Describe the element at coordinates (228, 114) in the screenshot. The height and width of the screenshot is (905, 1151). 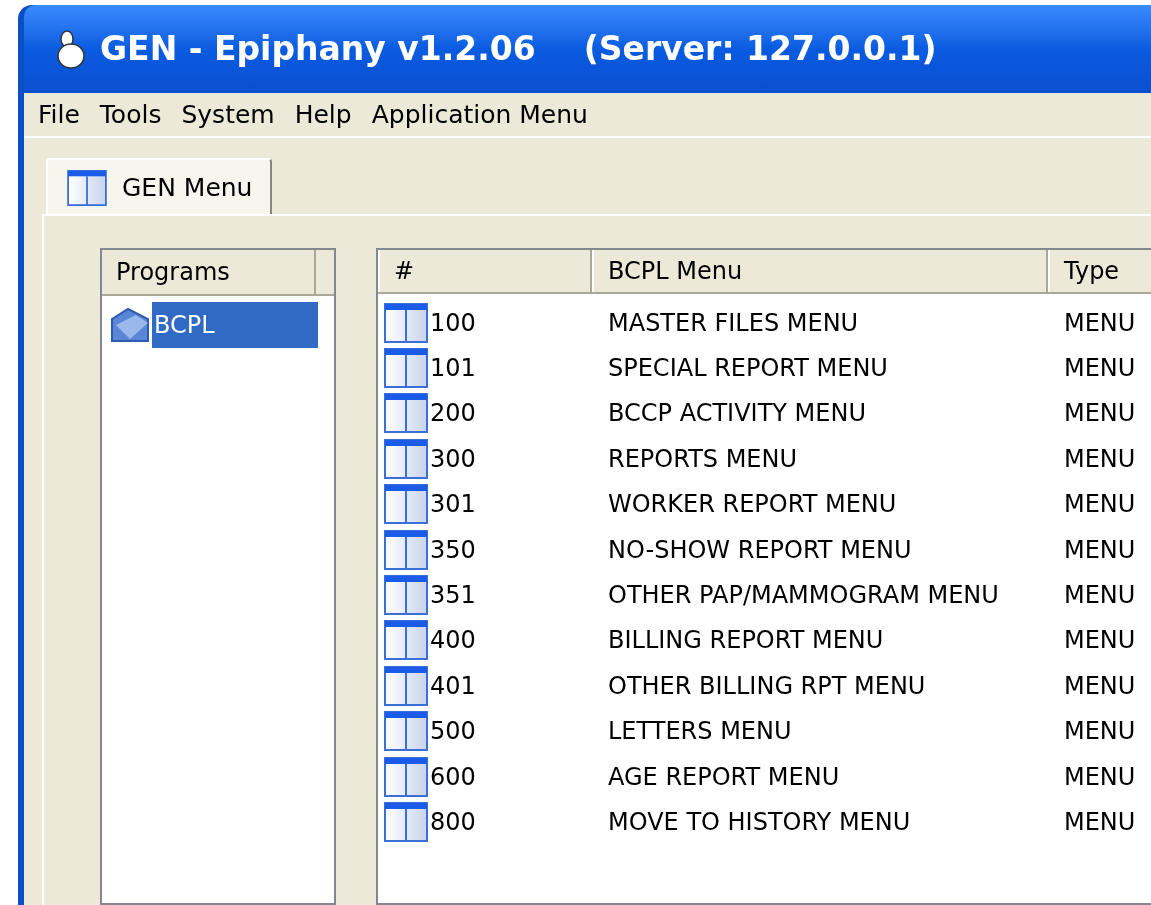
I see `menu-item: System` at that location.